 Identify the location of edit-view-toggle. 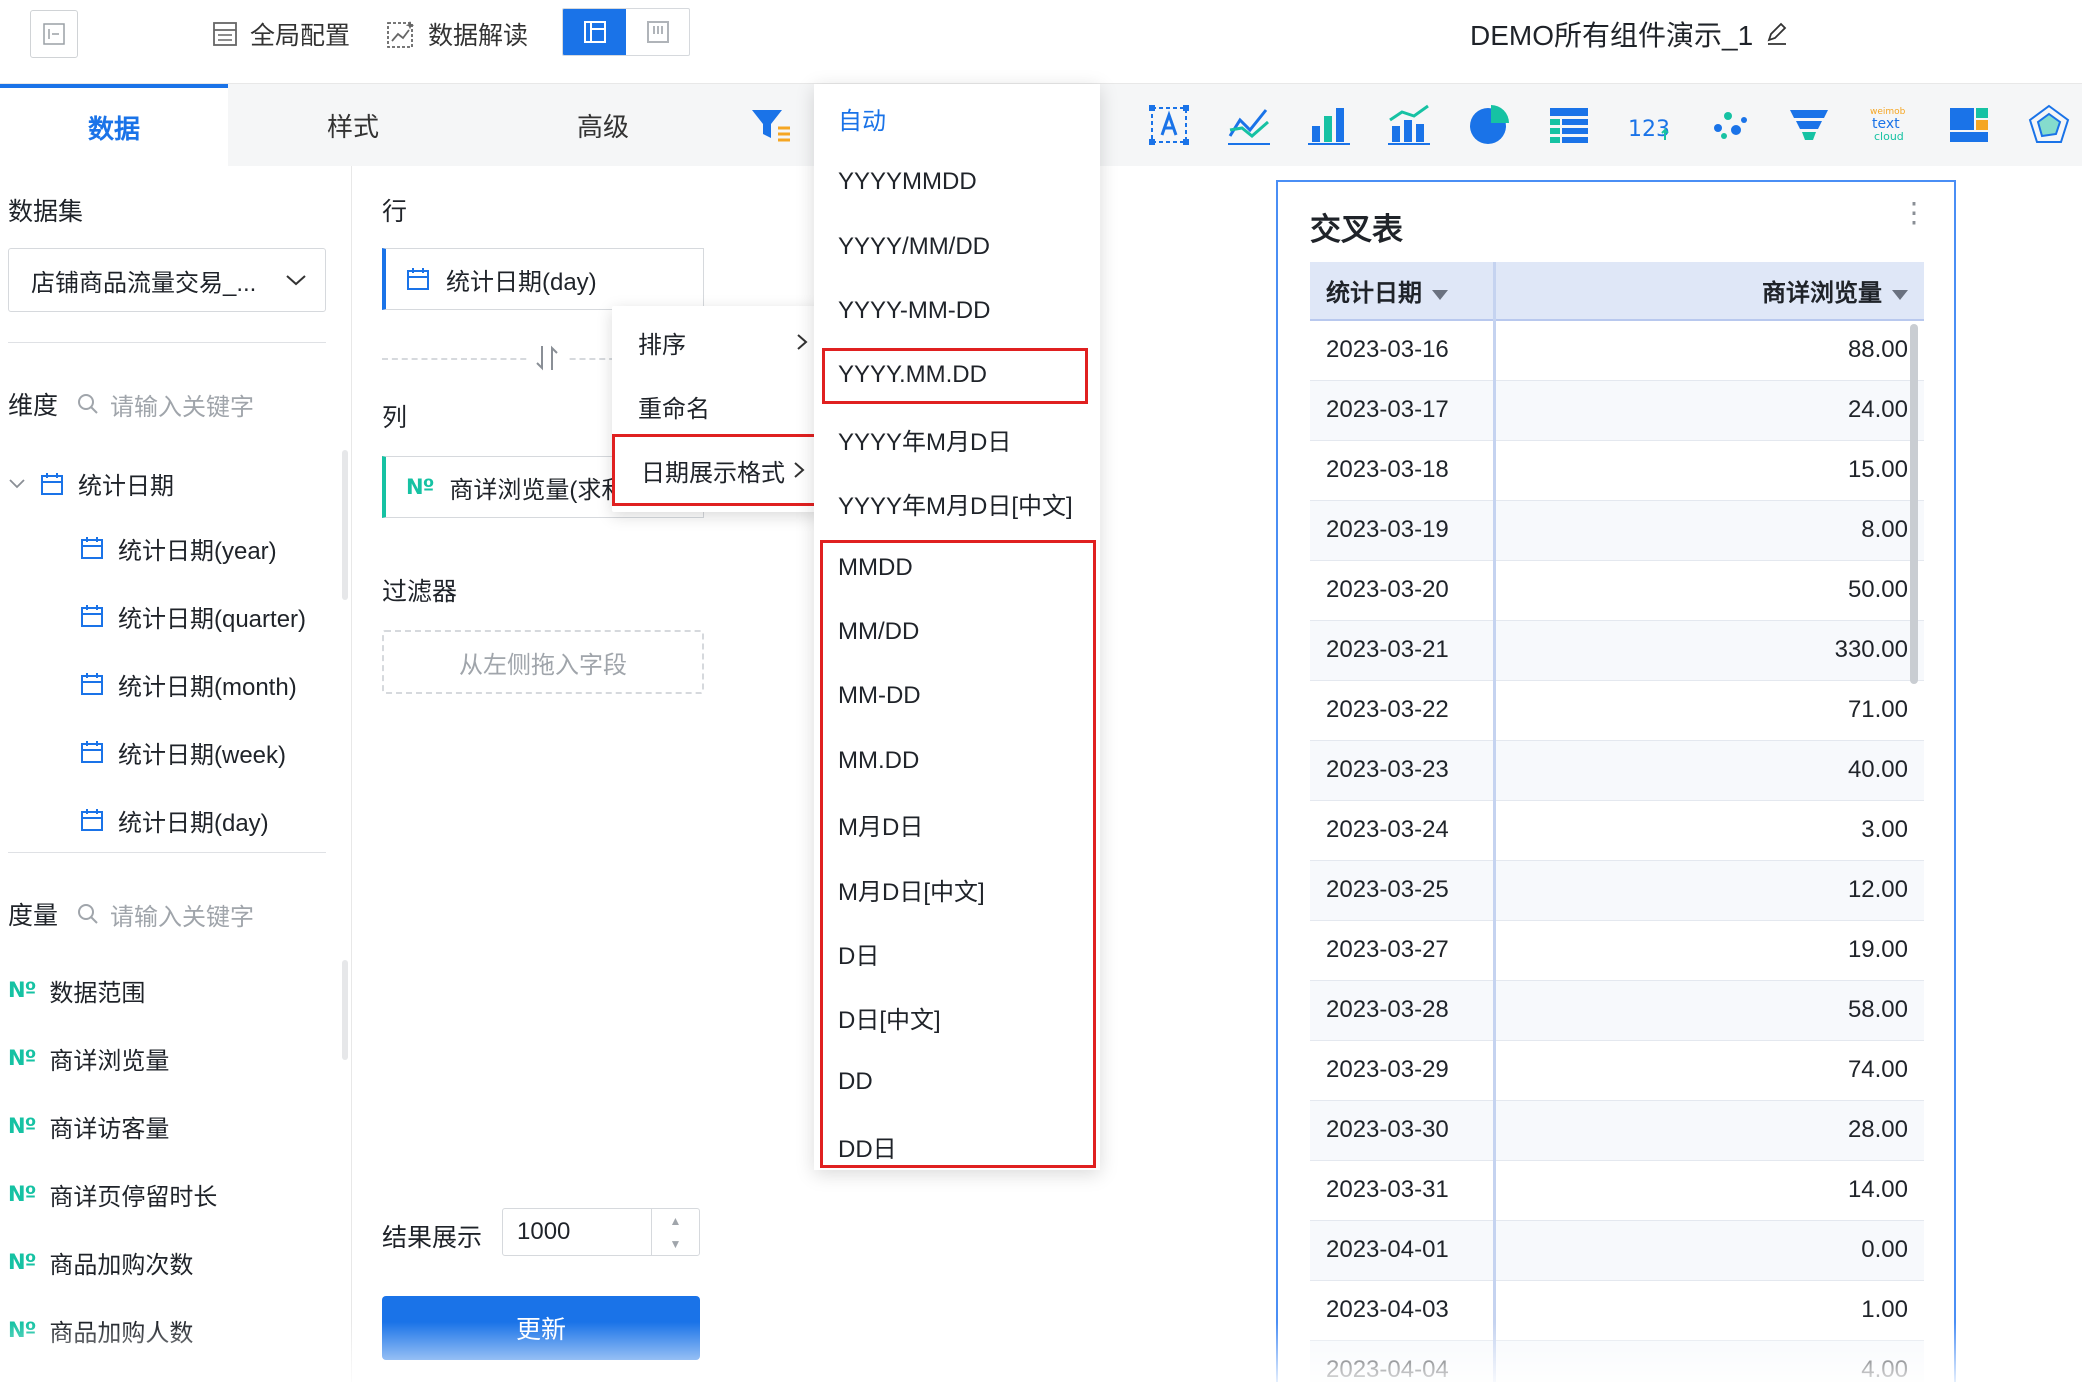
(594, 32).